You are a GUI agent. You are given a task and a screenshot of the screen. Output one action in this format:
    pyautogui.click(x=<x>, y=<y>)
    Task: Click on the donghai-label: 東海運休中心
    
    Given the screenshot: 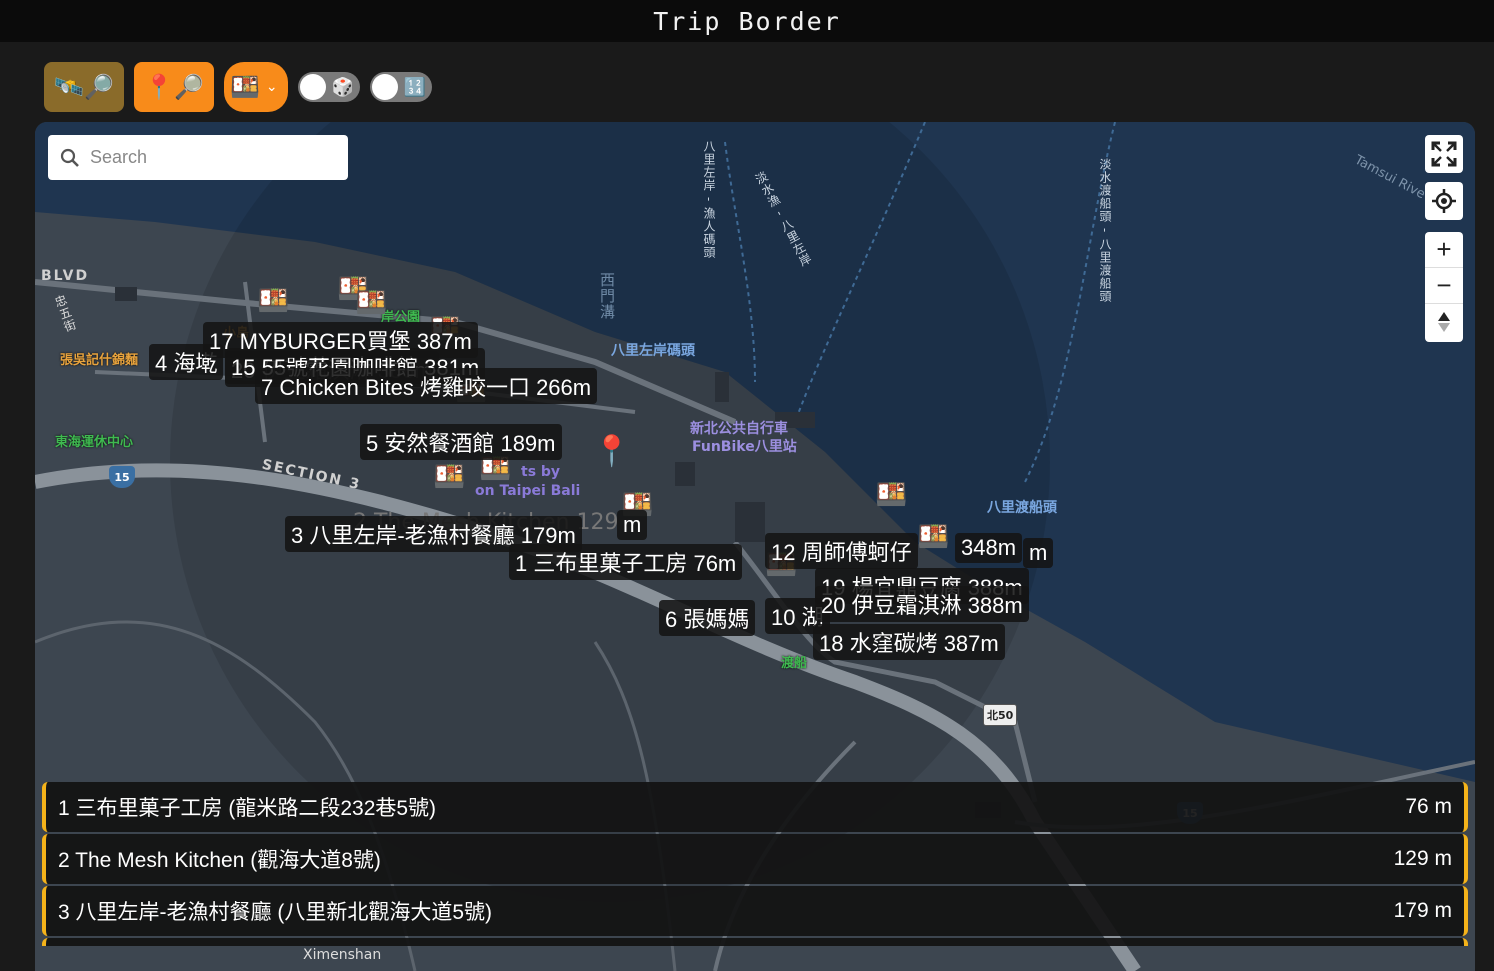 What is the action you would take?
    pyautogui.click(x=94, y=442)
    